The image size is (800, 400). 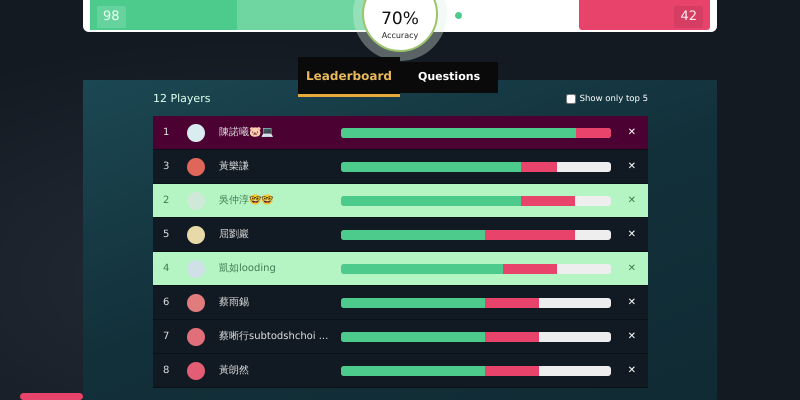 I want to click on player-name: 黃朗然, so click(x=234, y=371).